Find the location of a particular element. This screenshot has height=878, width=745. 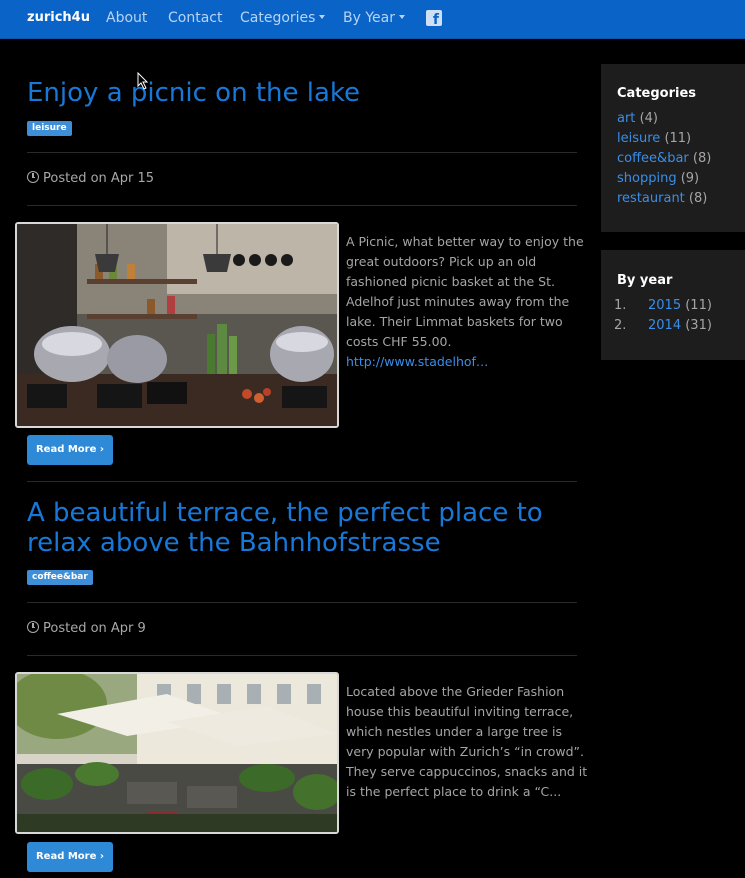

category-link: coffee&bar is located at coordinates (653, 158).